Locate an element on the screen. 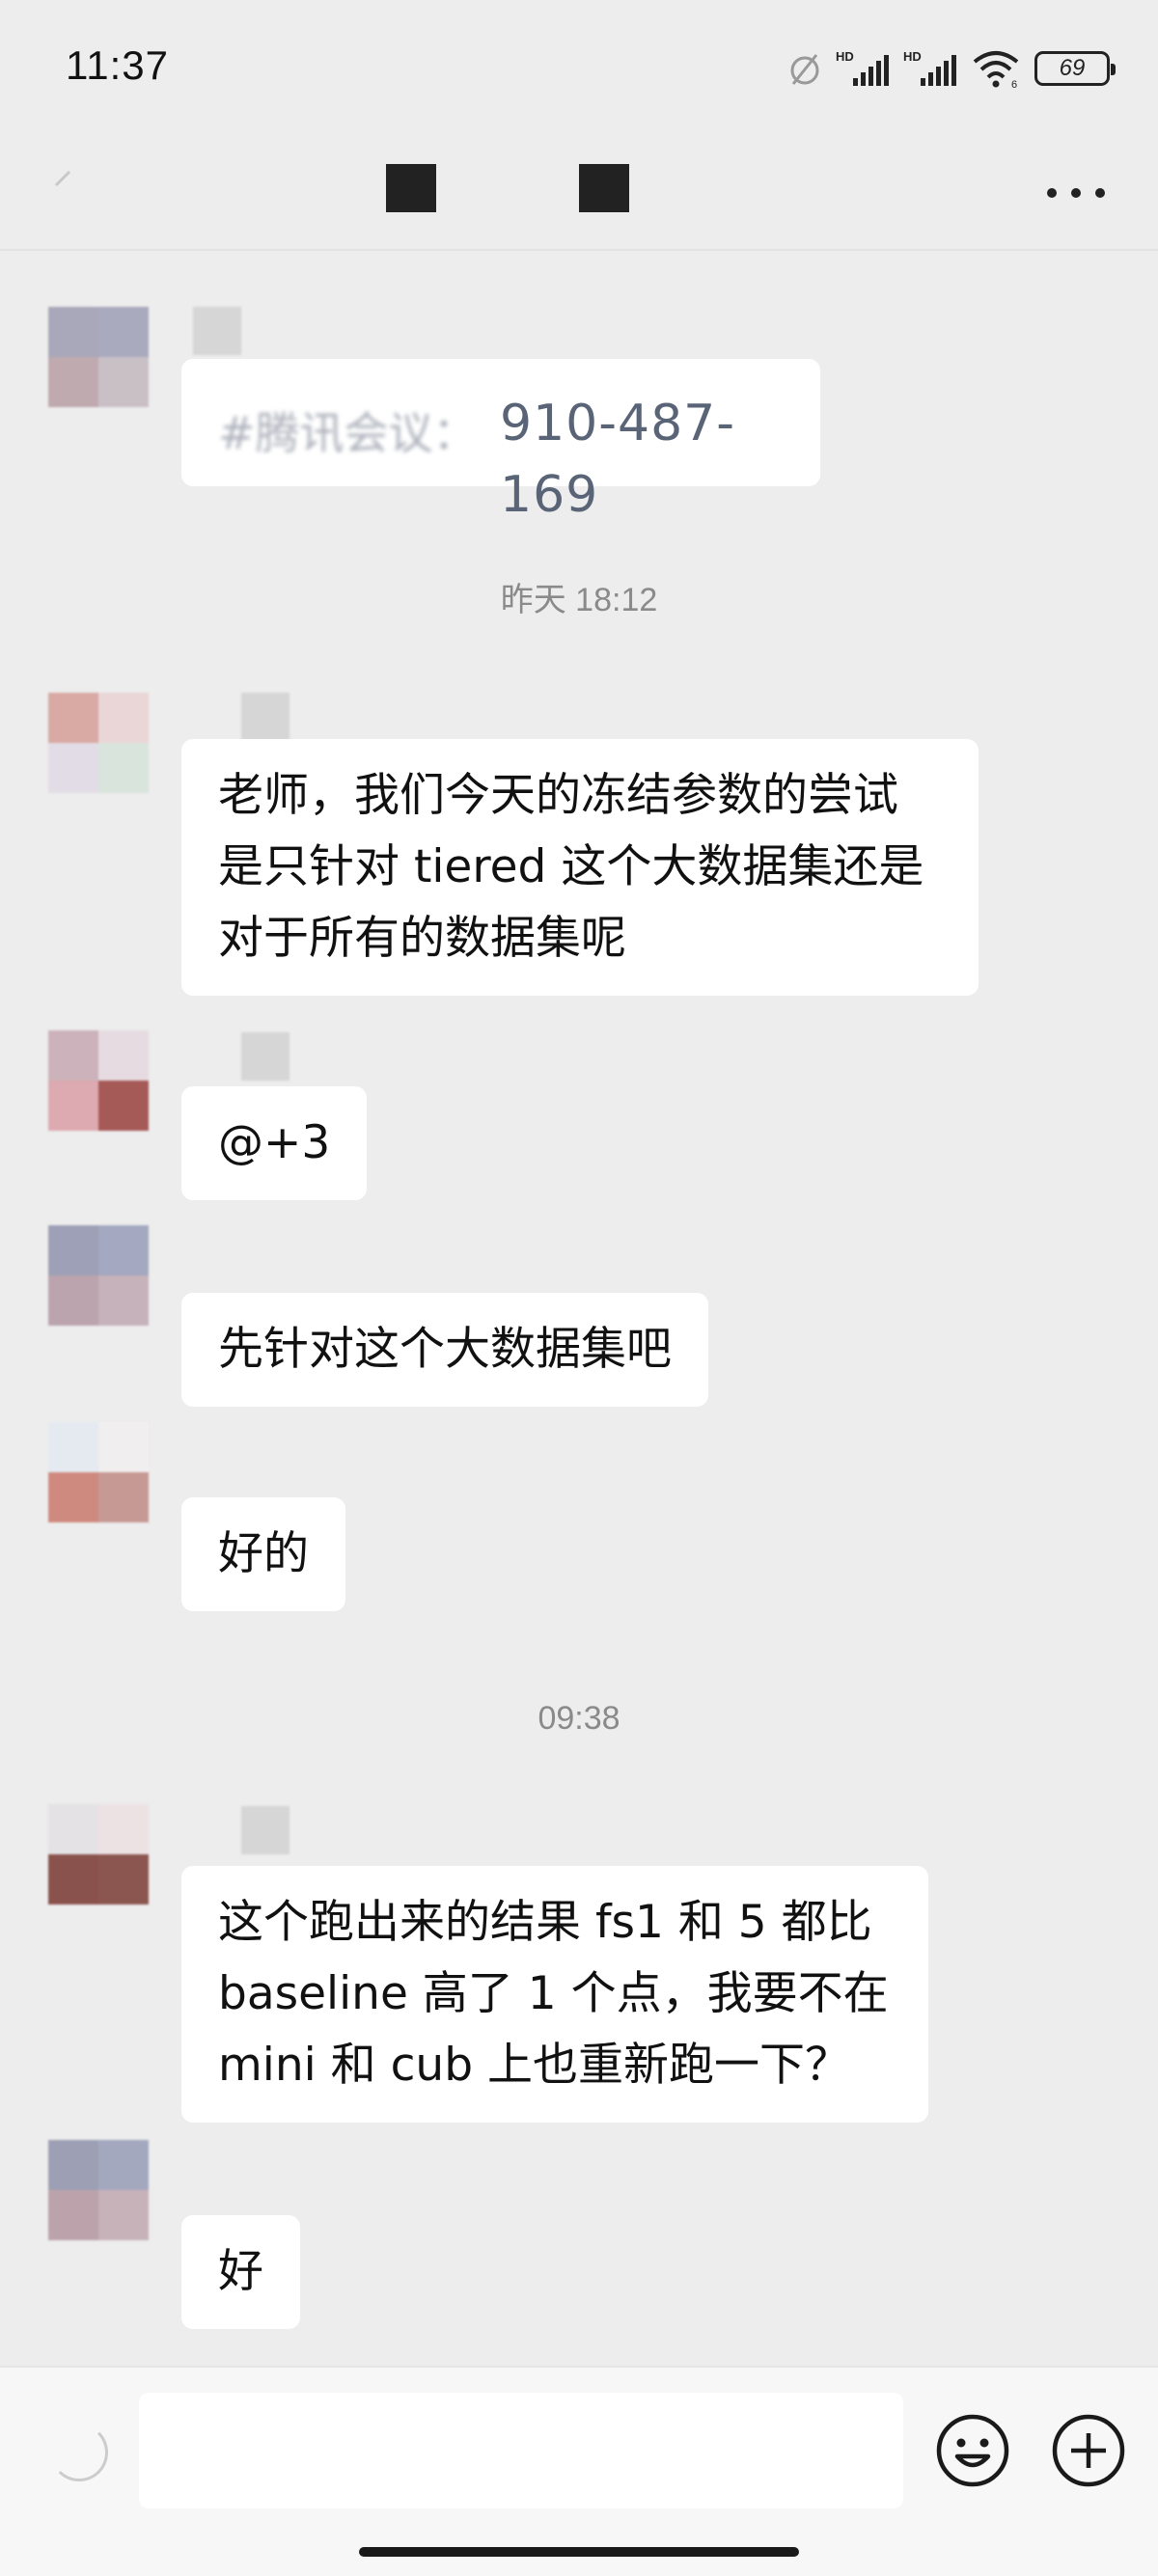  status-bar: 11:37 HD HD 6 69 is located at coordinates (579, 67).